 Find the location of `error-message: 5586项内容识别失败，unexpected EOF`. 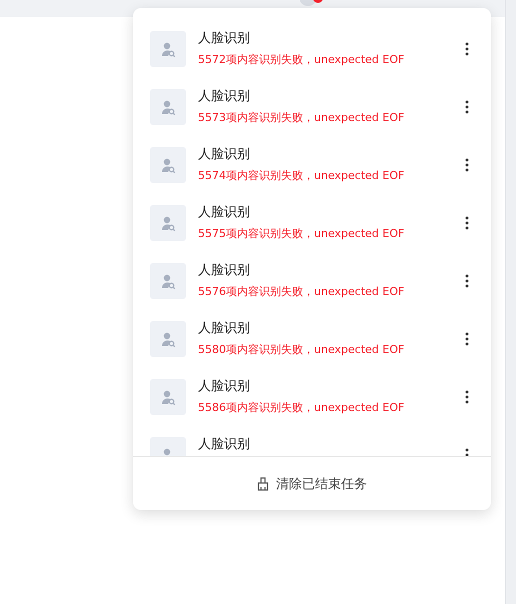

error-message: 5586项内容识别失败，unexpected EOF is located at coordinates (302, 407).